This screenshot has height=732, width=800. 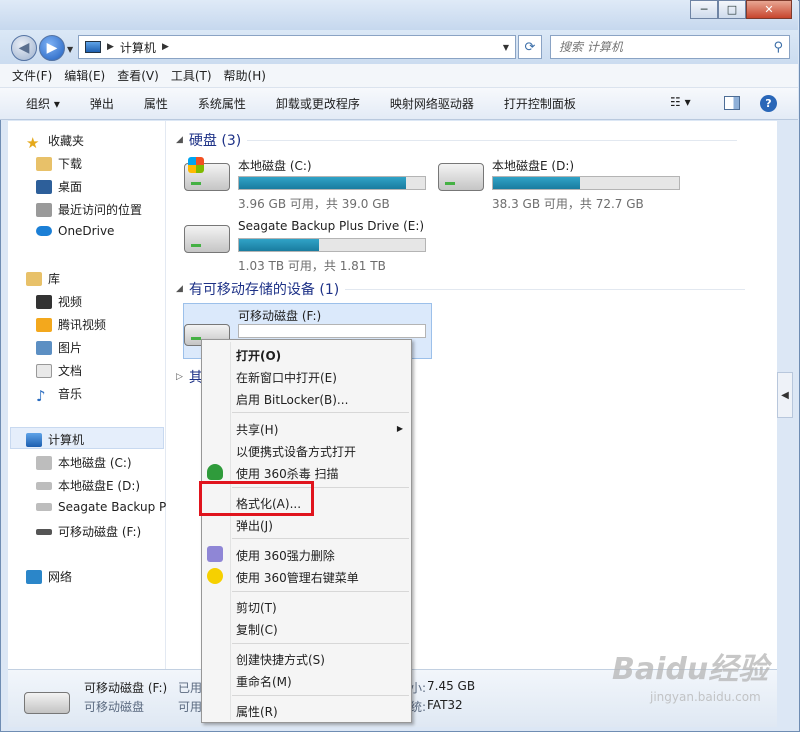 What do you see at coordinates (32, 75) in the screenshot?
I see `menu-file: 文件(F)` at bounding box center [32, 75].